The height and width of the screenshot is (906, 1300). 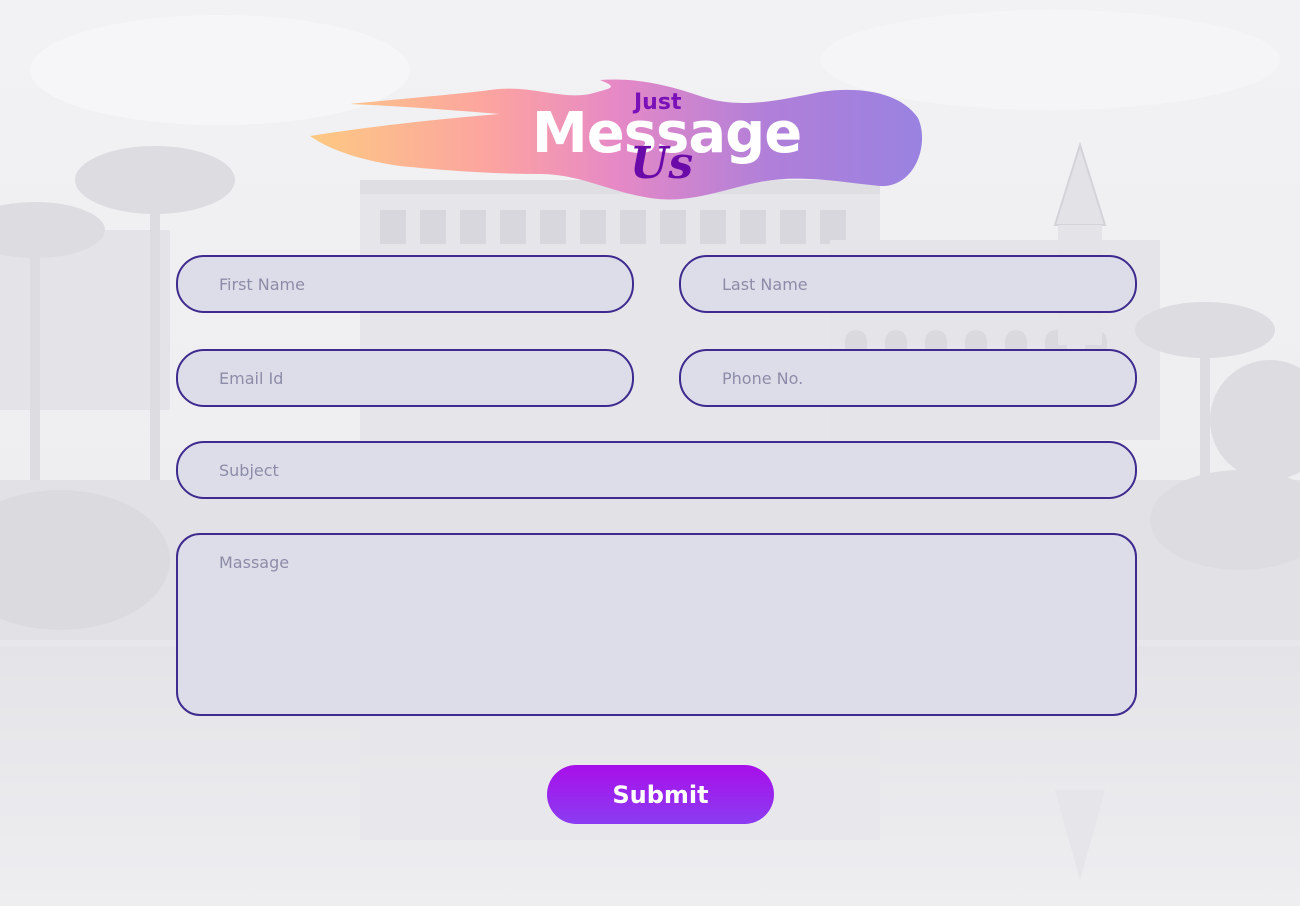 I want to click on subject-input, so click(x=656, y=470).